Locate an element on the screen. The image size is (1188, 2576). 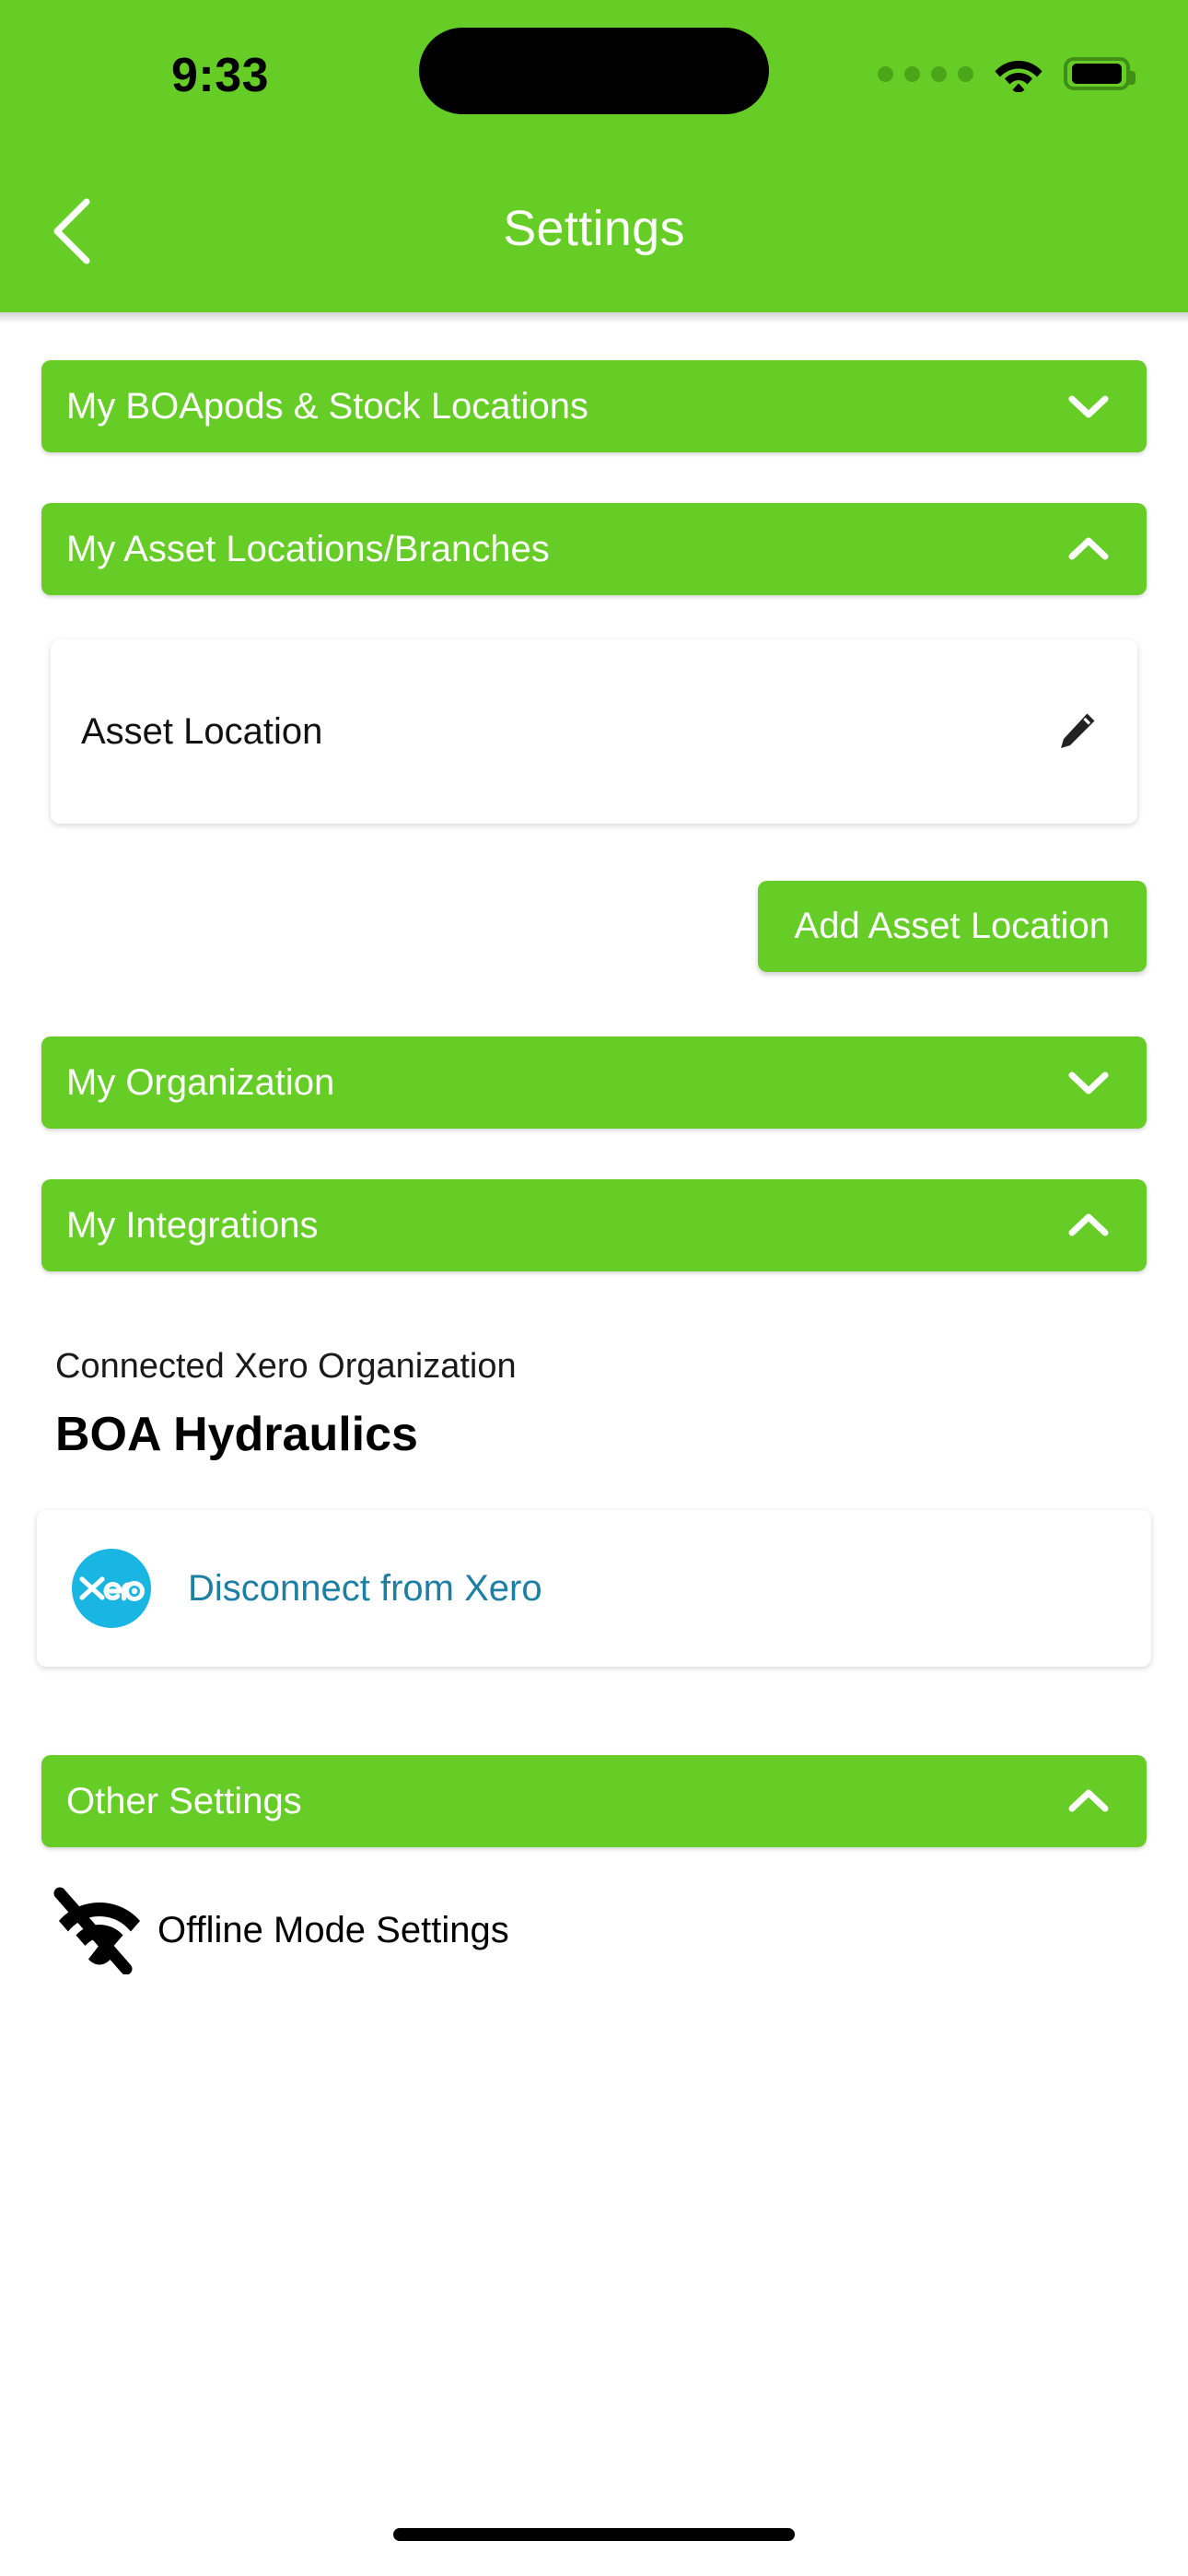
add-asset-location-row: Add Asset Location is located at coordinates (594, 926).